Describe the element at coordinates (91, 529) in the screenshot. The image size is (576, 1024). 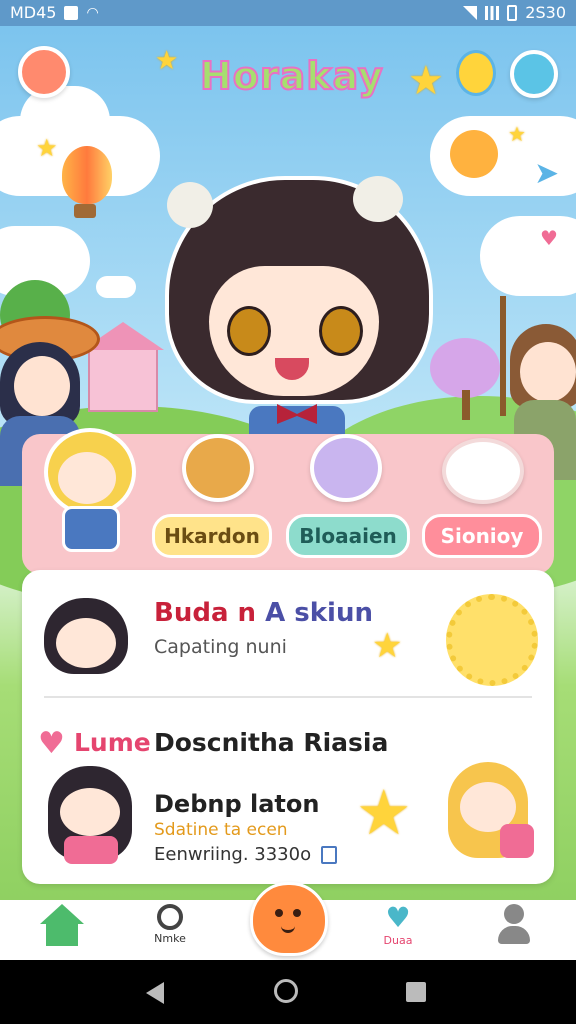
I see `blonde-body` at that location.